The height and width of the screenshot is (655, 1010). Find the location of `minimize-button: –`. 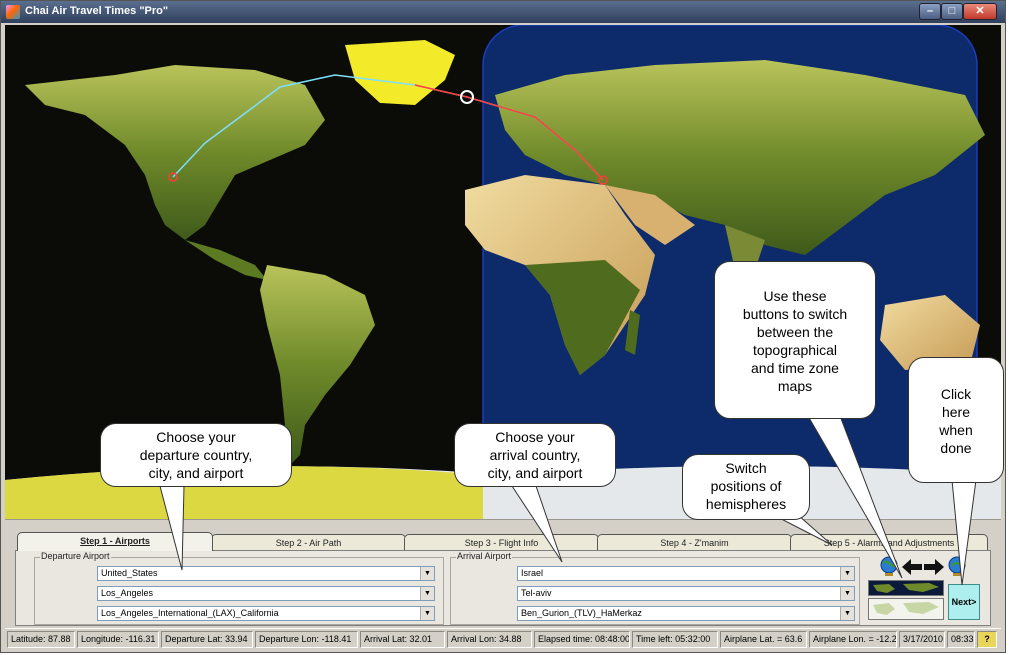

minimize-button: – is located at coordinates (930, 11).